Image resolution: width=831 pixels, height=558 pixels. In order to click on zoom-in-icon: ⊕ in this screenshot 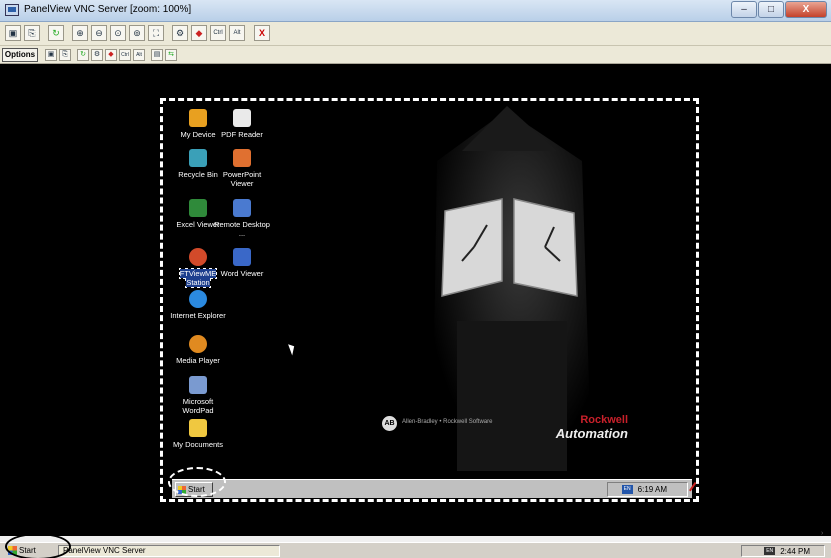, I will do `click(80, 33)`.